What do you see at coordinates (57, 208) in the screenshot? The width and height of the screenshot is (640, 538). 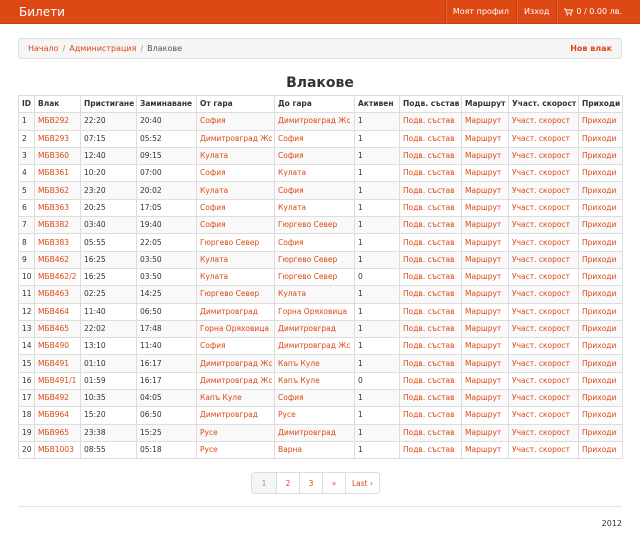 I see `col-train-cell: МБВ363` at bounding box center [57, 208].